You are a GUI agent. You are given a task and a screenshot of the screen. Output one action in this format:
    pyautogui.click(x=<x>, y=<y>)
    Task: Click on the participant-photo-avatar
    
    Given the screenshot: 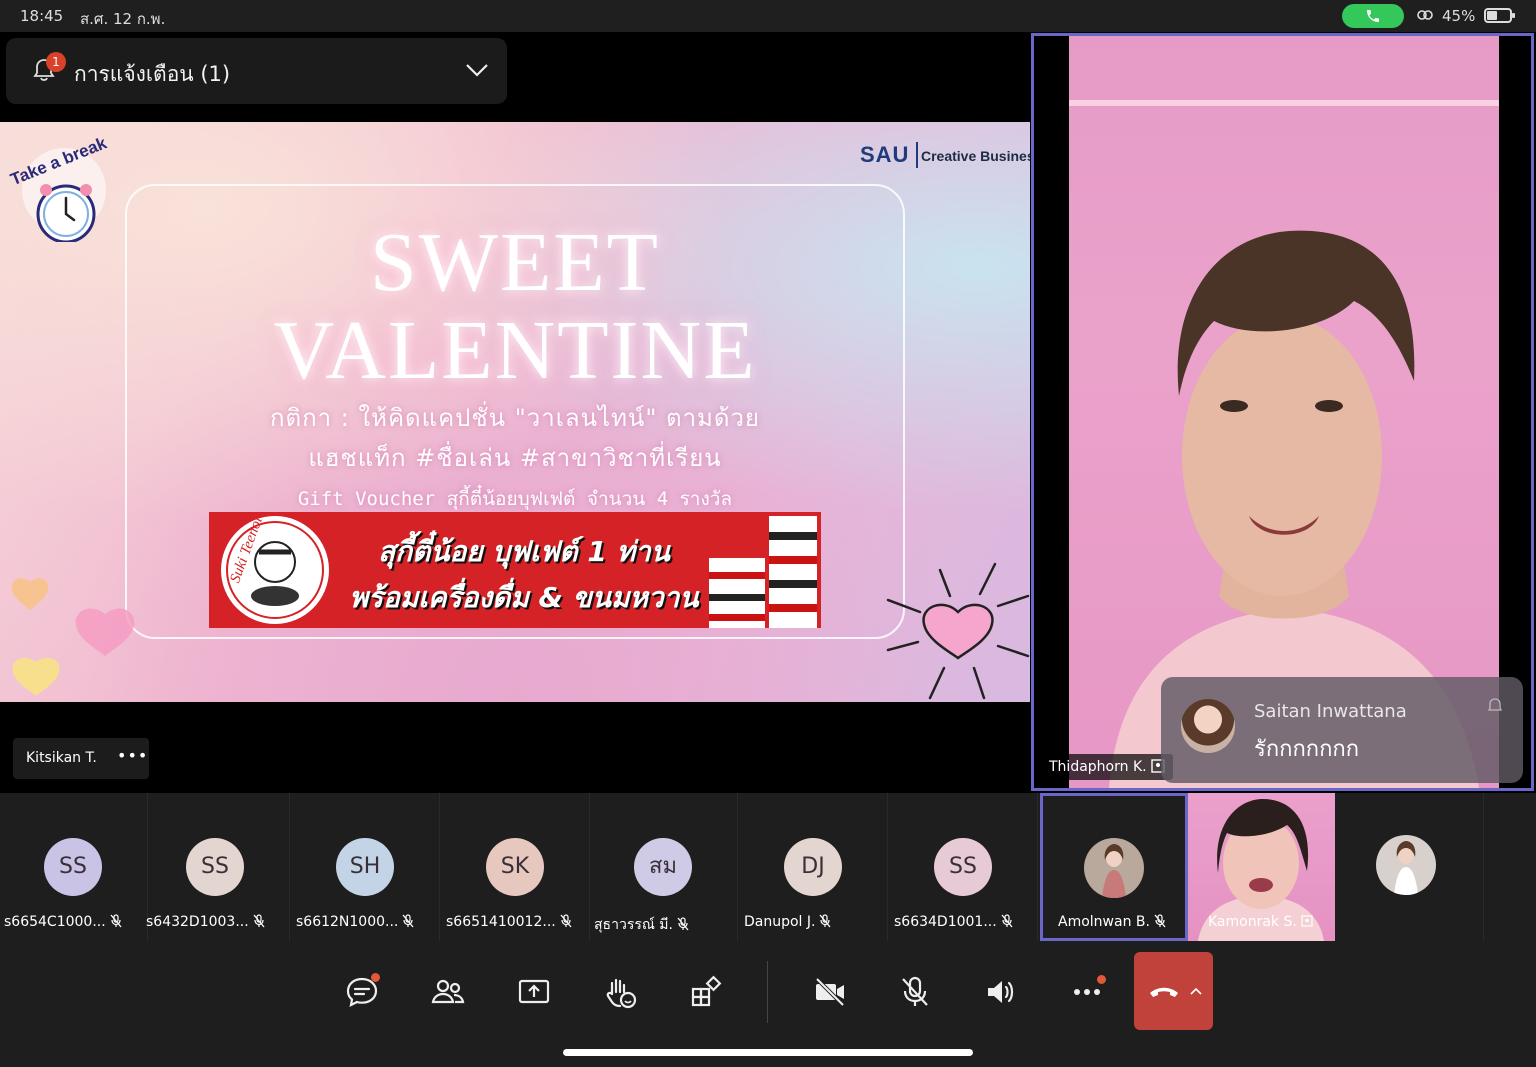 What is the action you would take?
    pyautogui.click(x=1114, y=868)
    